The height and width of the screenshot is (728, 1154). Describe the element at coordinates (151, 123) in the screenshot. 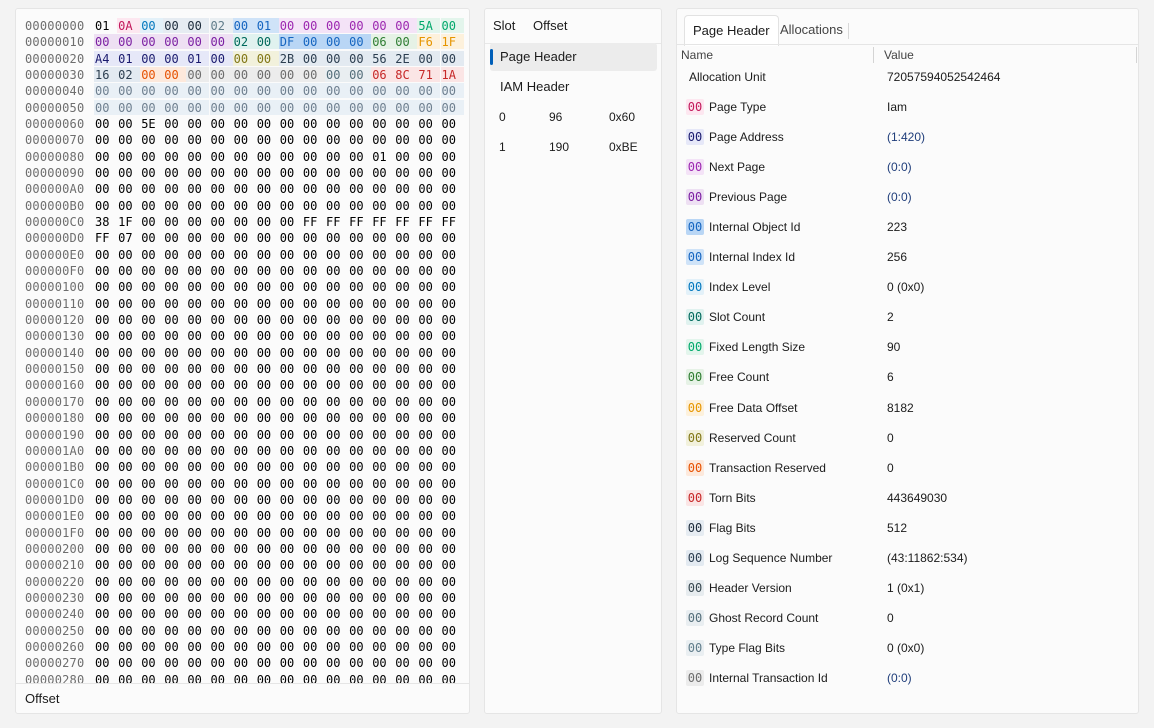

I see `hex-byte: 5E` at that location.